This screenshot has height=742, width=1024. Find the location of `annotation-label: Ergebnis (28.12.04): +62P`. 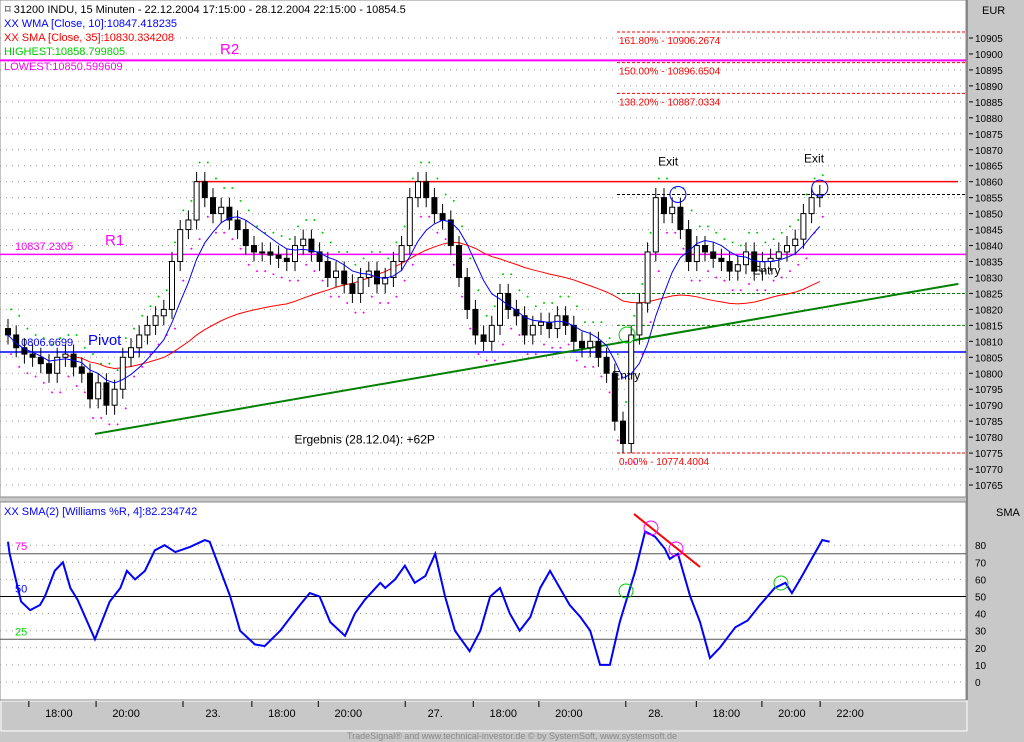

annotation-label: Ergebnis (28.12.04): +62P is located at coordinates (364, 440).